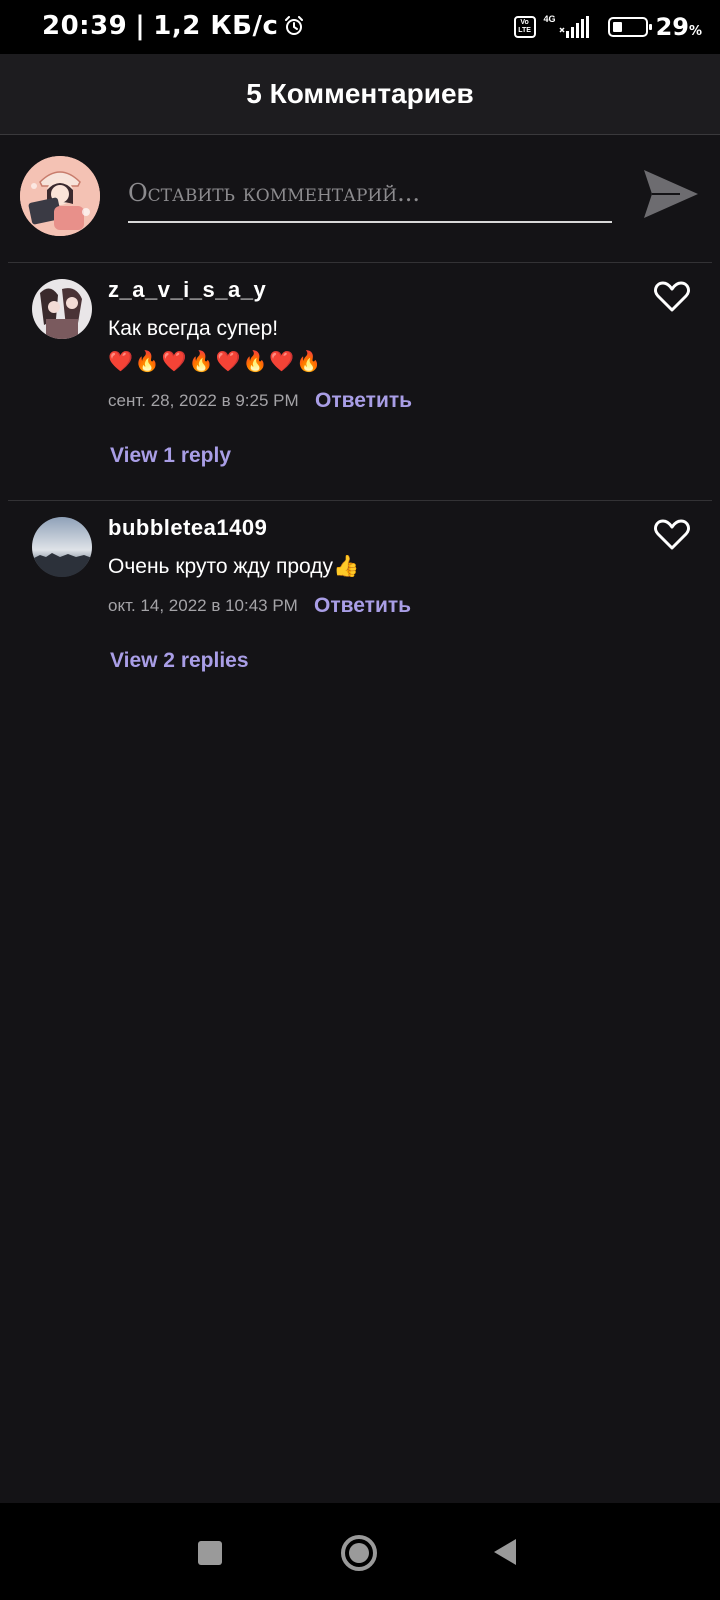 This screenshot has height=1600, width=720. What do you see at coordinates (574, 27) in the screenshot?
I see `signal-bars-icon` at bounding box center [574, 27].